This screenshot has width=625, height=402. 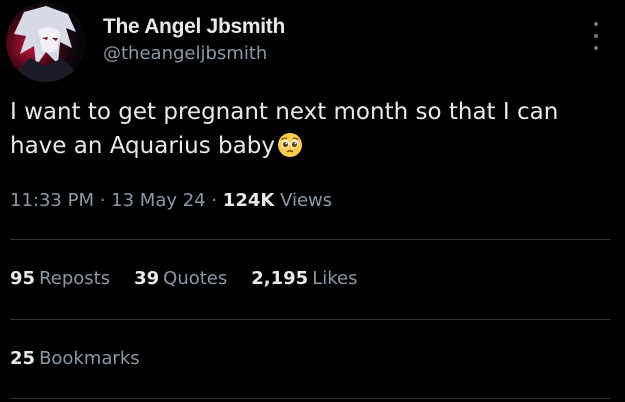 What do you see at coordinates (335, 278) in the screenshot?
I see `likes-label: Likes` at bounding box center [335, 278].